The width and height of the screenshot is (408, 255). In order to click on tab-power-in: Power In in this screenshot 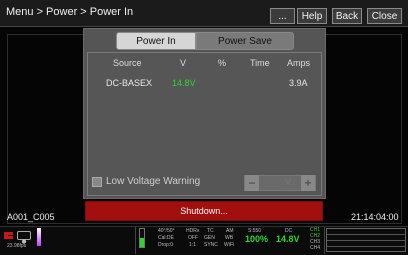, I will do `click(156, 41)`.